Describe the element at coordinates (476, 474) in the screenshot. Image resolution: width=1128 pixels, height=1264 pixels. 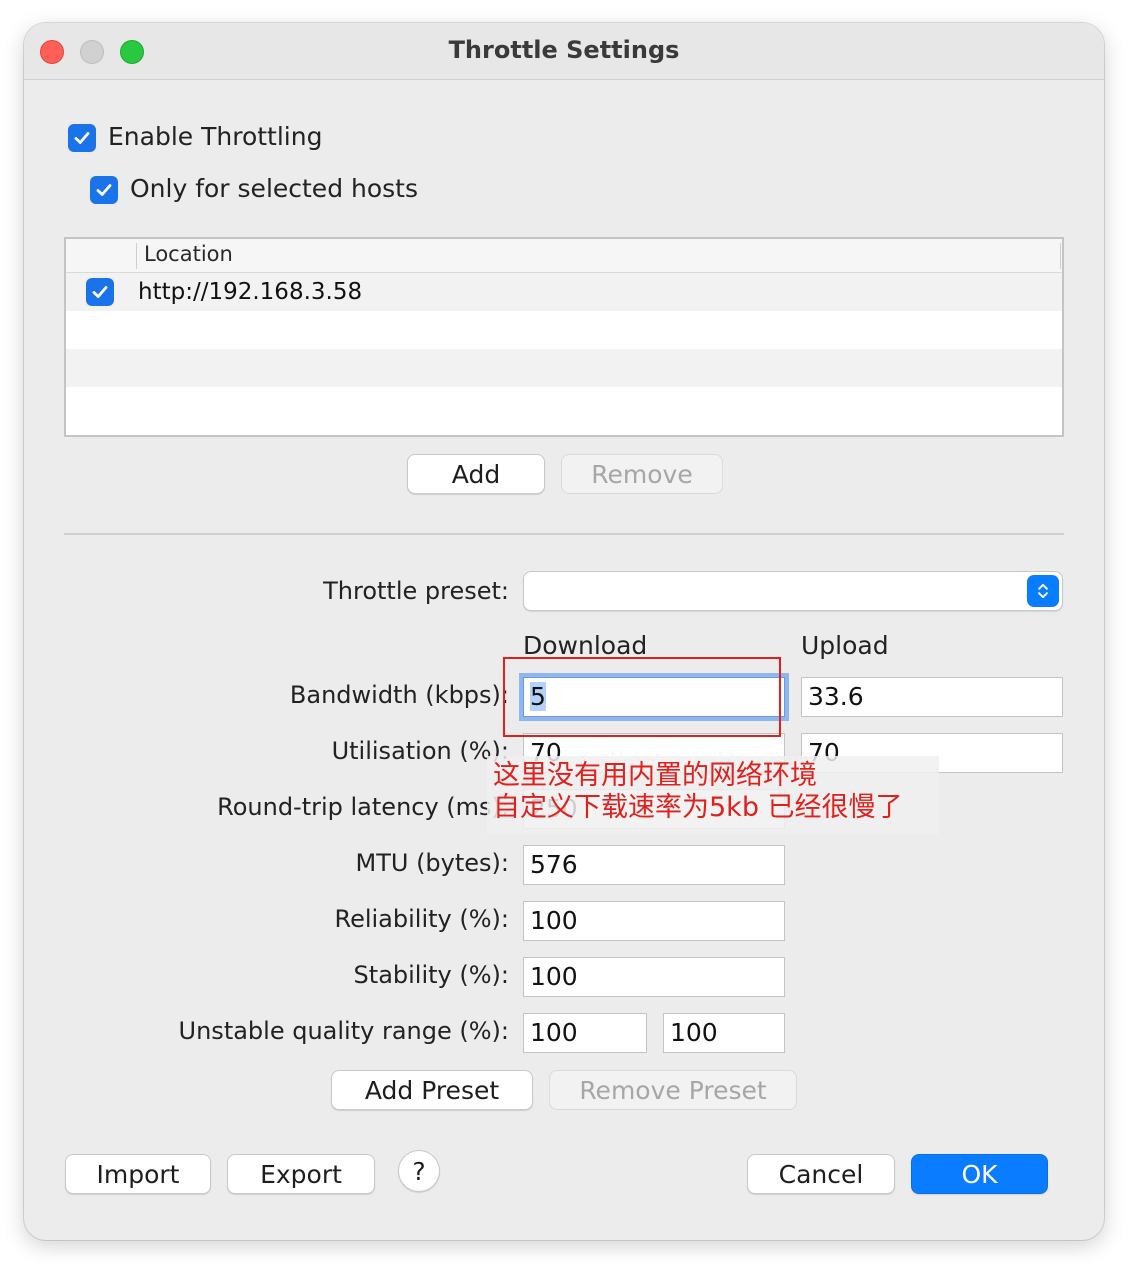
I see `add-host-button: Add` at that location.